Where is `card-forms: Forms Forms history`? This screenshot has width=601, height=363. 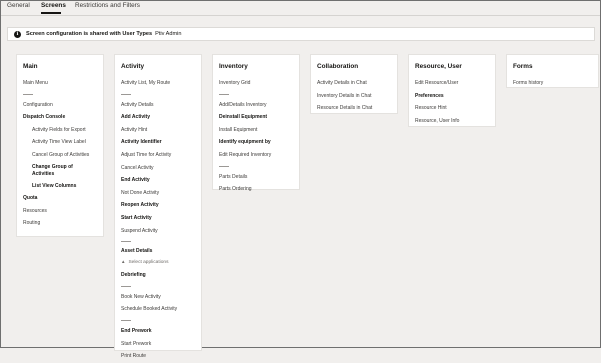
card-forms: Forms Forms history is located at coordinates (552, 71).